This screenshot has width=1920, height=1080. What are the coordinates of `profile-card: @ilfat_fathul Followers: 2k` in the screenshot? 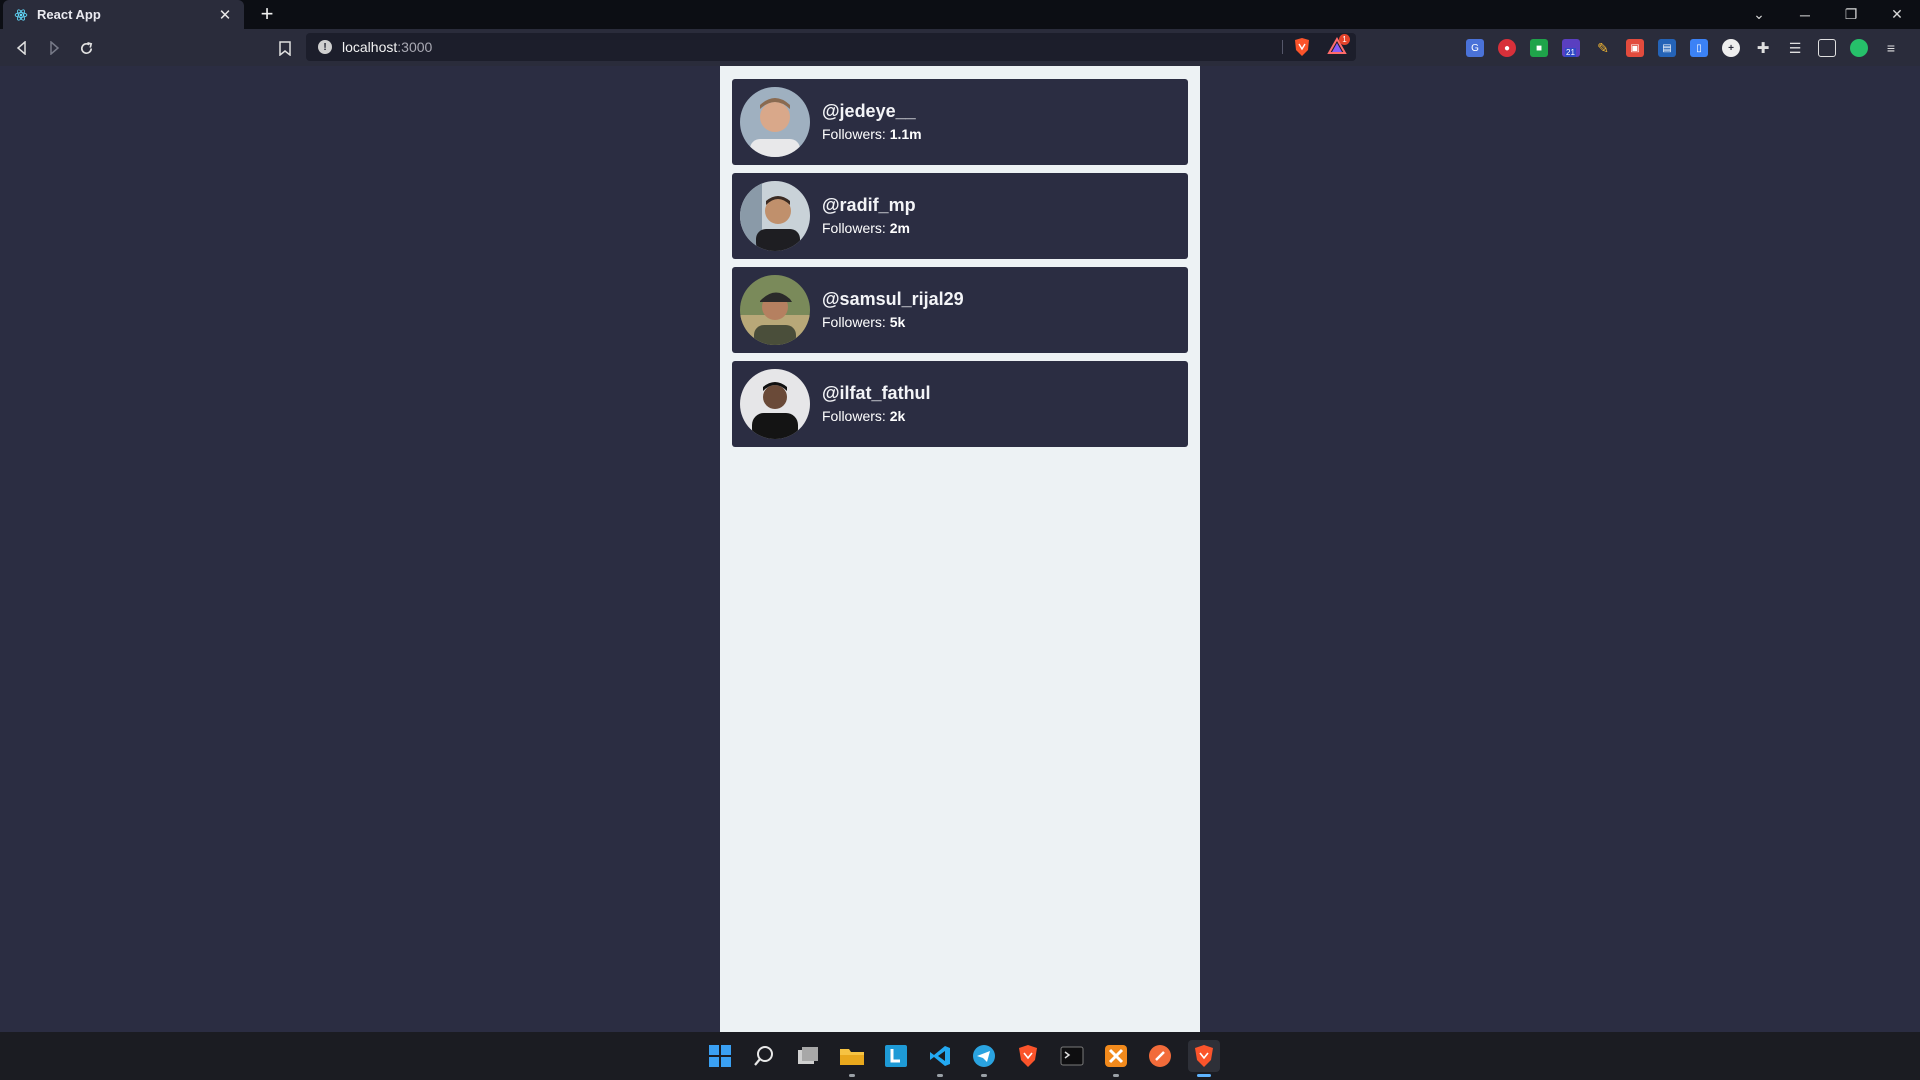 It's located at (960, 404).